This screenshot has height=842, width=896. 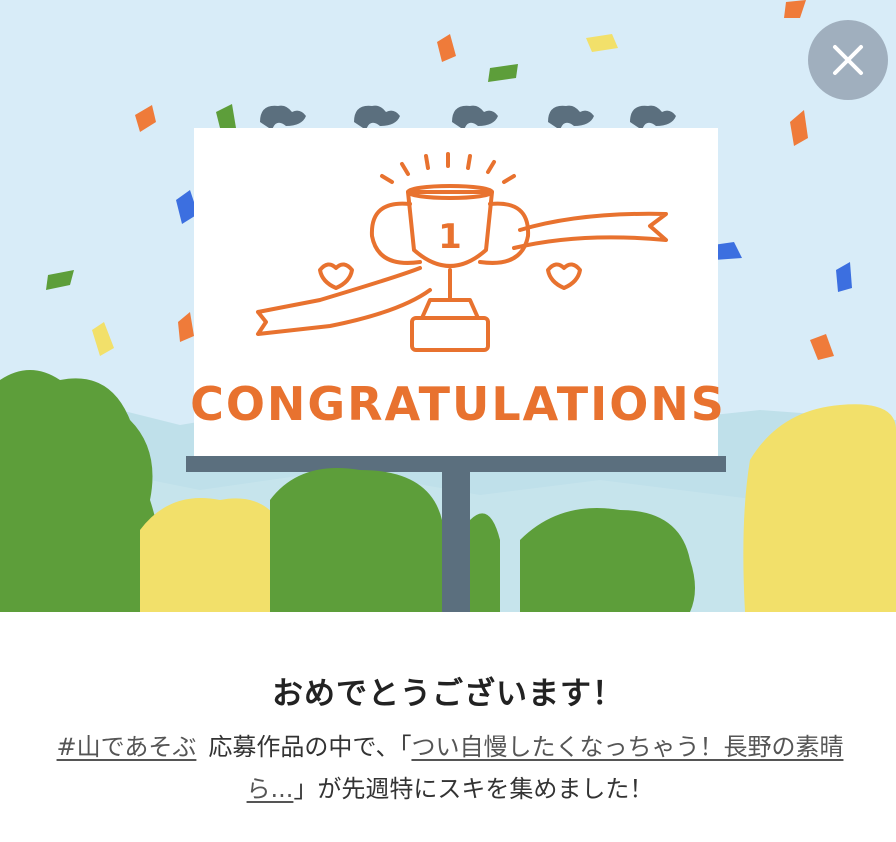 I want to click on dialog-title: おめでとうございます！, so click(x=448, y=694).